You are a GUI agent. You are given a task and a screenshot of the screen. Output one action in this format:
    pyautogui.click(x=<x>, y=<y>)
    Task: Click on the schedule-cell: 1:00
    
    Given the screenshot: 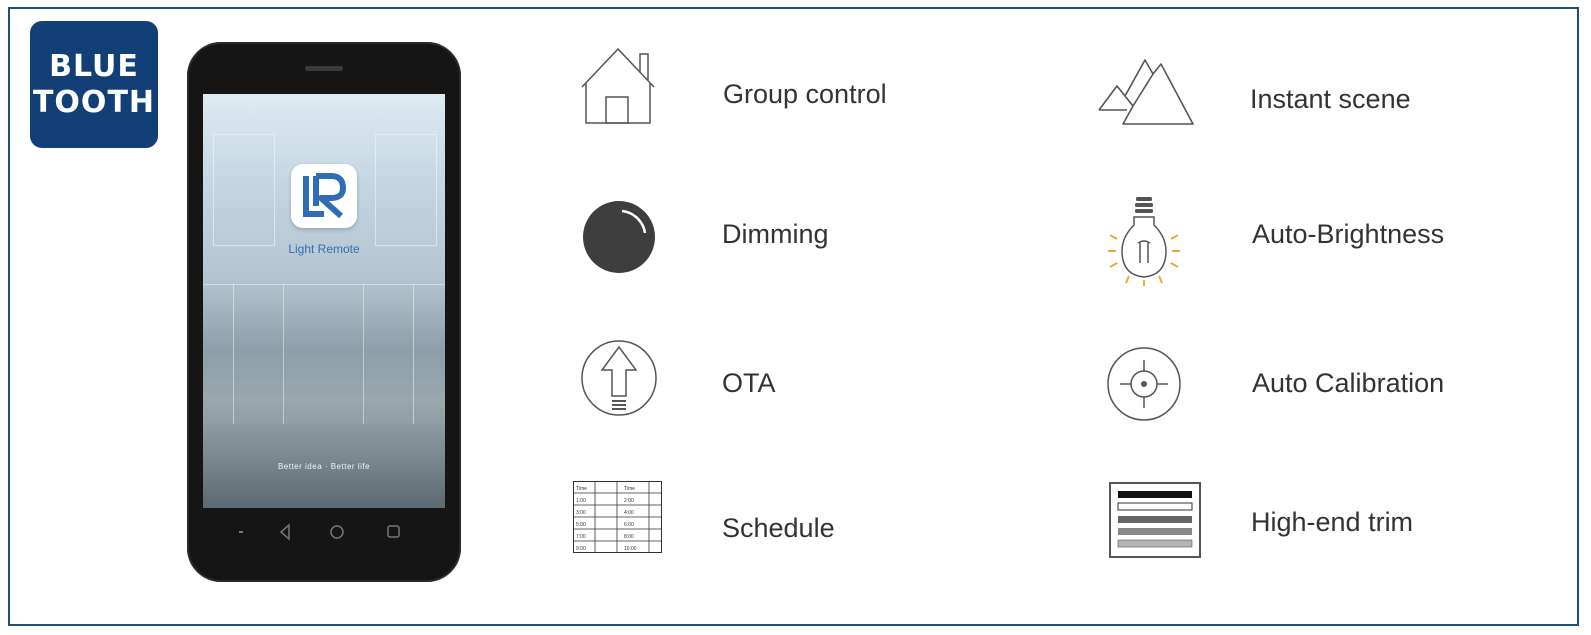 What is the action you would take?
    pyautogui.click(x=581, y=501)
    